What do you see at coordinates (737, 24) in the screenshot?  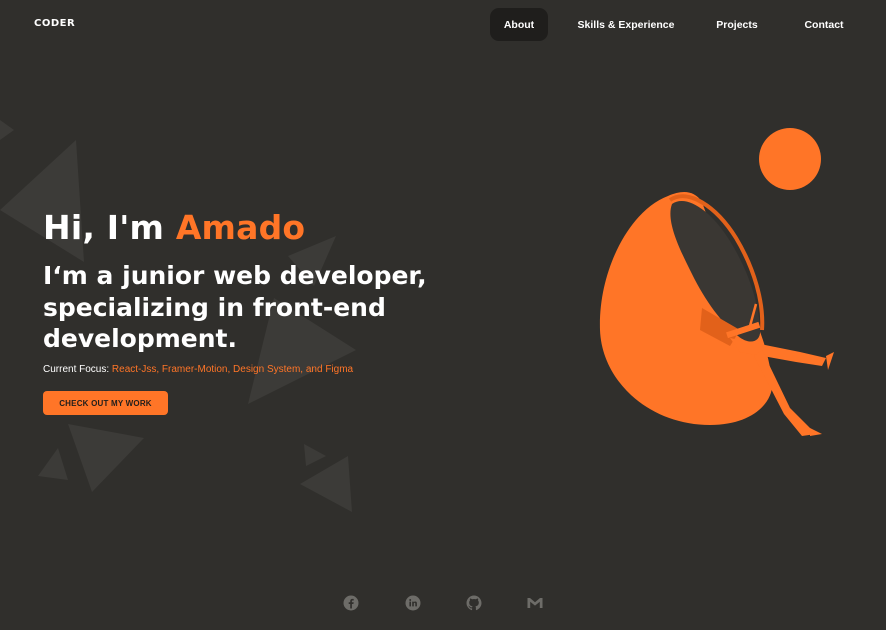 I see `nav-projects: Projects` at bounding box center [737, 24].